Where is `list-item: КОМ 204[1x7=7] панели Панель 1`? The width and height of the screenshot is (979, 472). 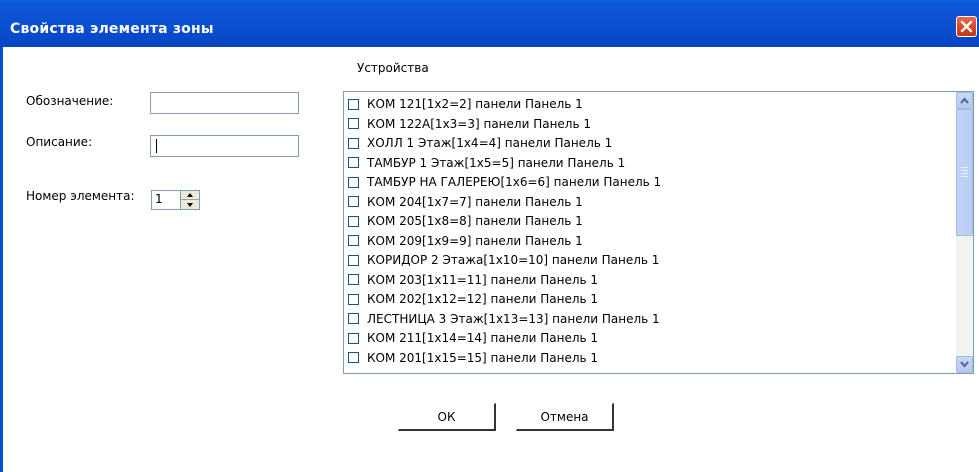
list-item: КОМ 204[1x7=7] панели Панель 1 is located at coordinates (465, 202).